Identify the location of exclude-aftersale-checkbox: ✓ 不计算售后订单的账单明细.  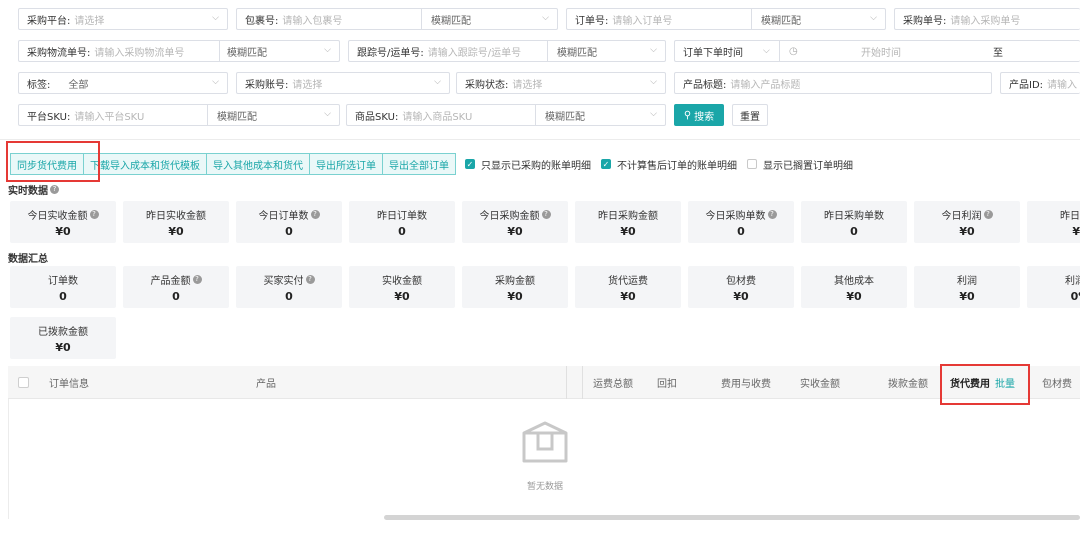
(669, 164).